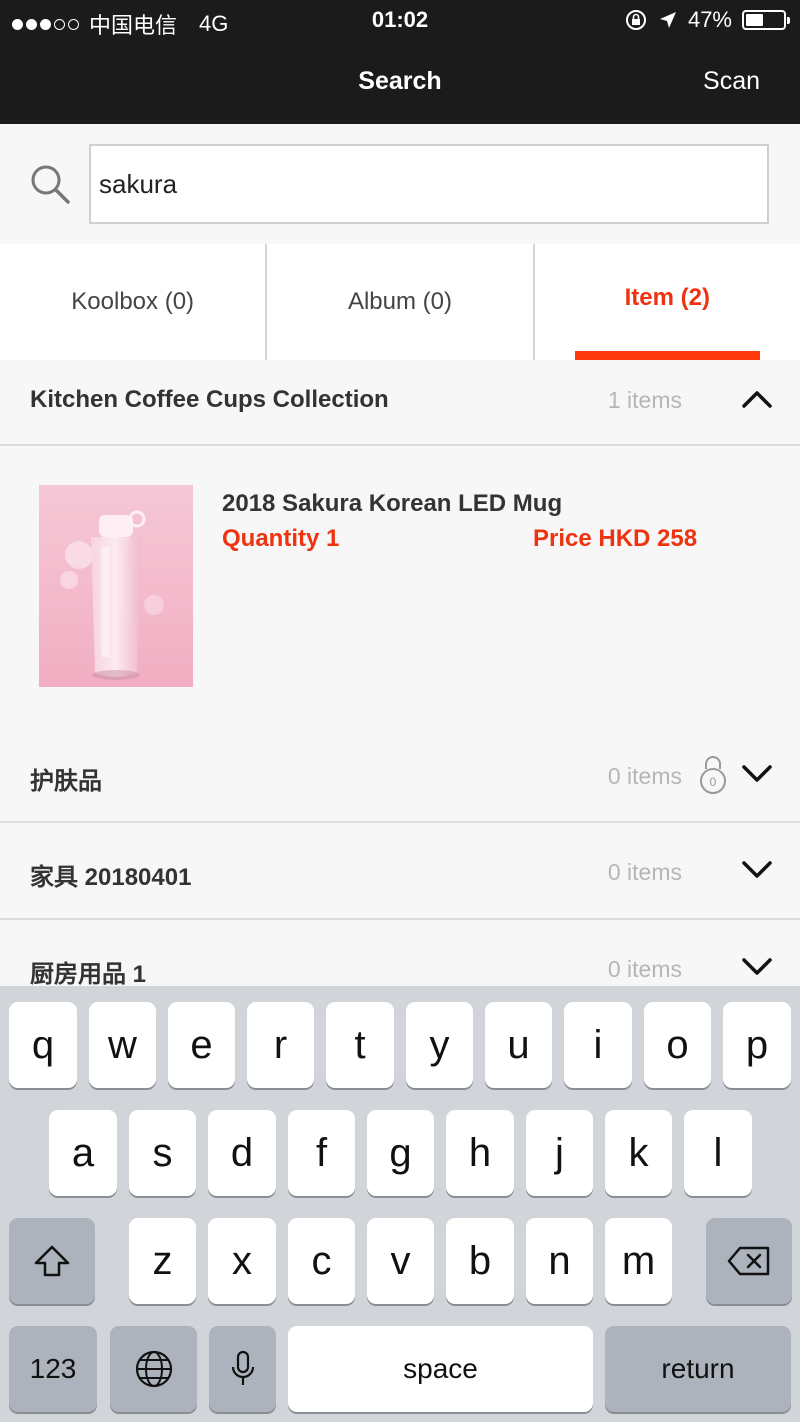 The height and width of the screenshot is (1422, 800). I want to click on globe-key, so click(153, 1369).